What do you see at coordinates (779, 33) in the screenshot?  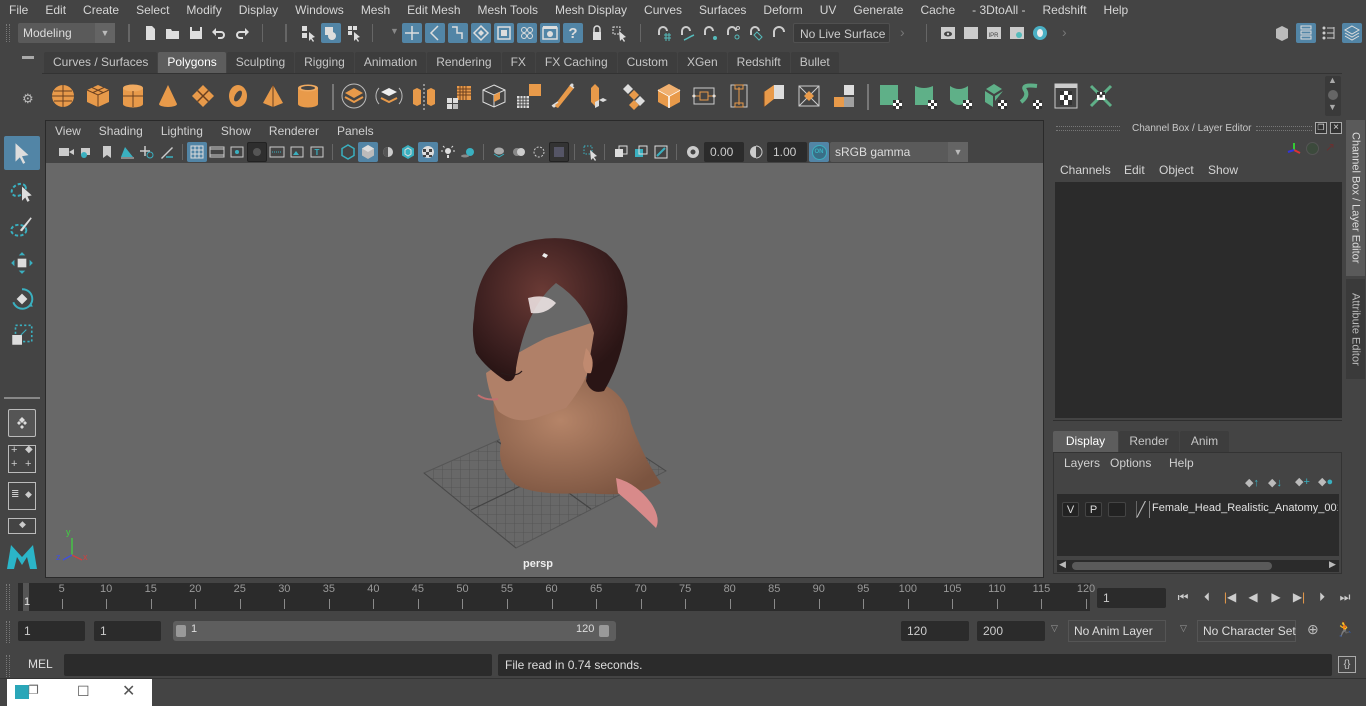 I see `snap-toggle-icon` at bounding box center [779, 33].